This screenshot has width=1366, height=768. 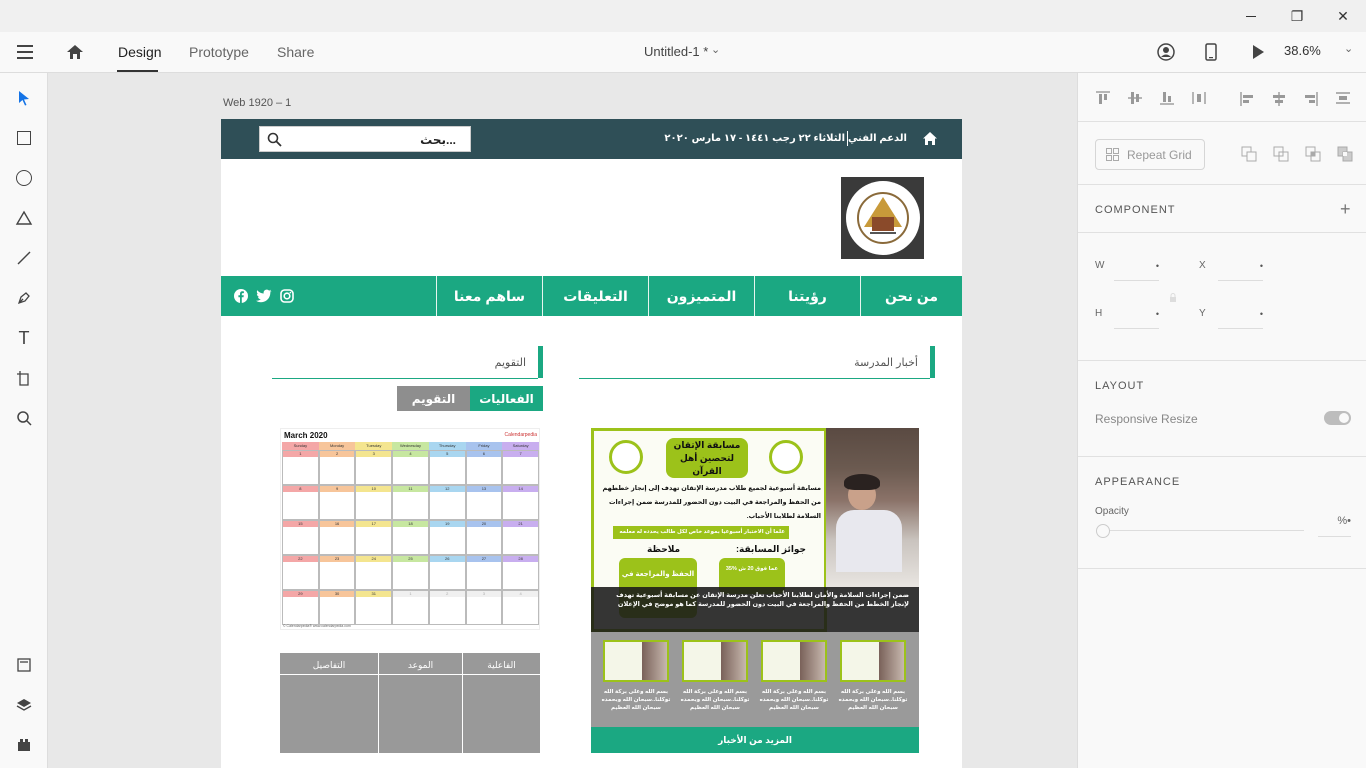 What do you see at coordinates (24, 298) in the screenshot?
I see `pen-tool-icon` at bounding box center [24, 298].